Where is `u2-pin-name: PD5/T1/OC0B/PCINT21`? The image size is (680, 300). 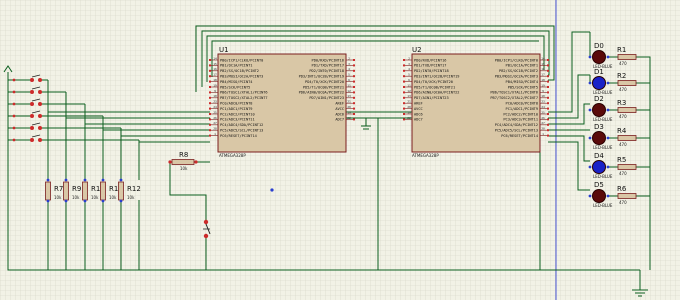
u2-pin-name: PD5/T1/OC0B/PCINT21 is located at coordinates (434, 87).